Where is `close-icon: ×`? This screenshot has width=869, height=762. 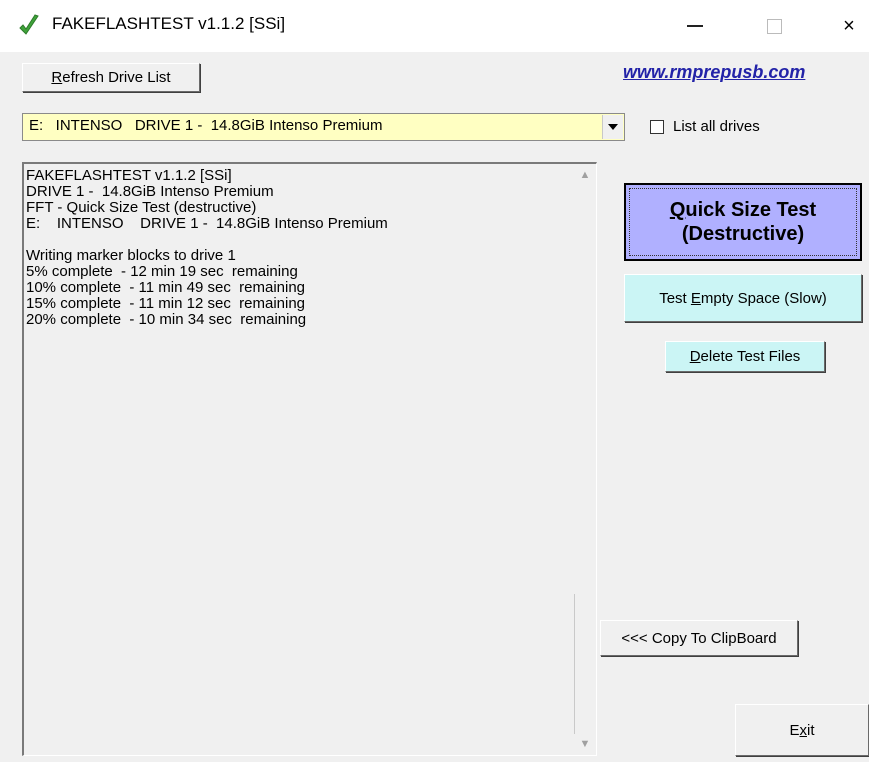 close-icon: × is located at coordinates (849, 25).